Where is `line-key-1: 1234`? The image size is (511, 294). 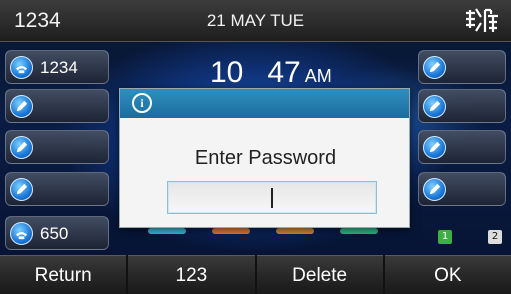
line-key-1: 1234 is located at coordinates (57, 67).